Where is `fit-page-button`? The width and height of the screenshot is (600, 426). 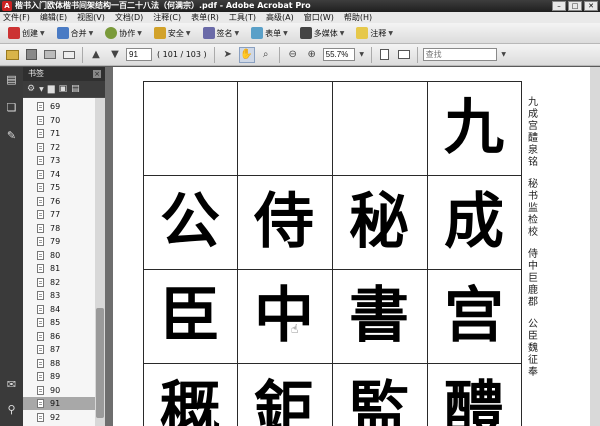
fit-page-button is located at coordinates (385, 55).